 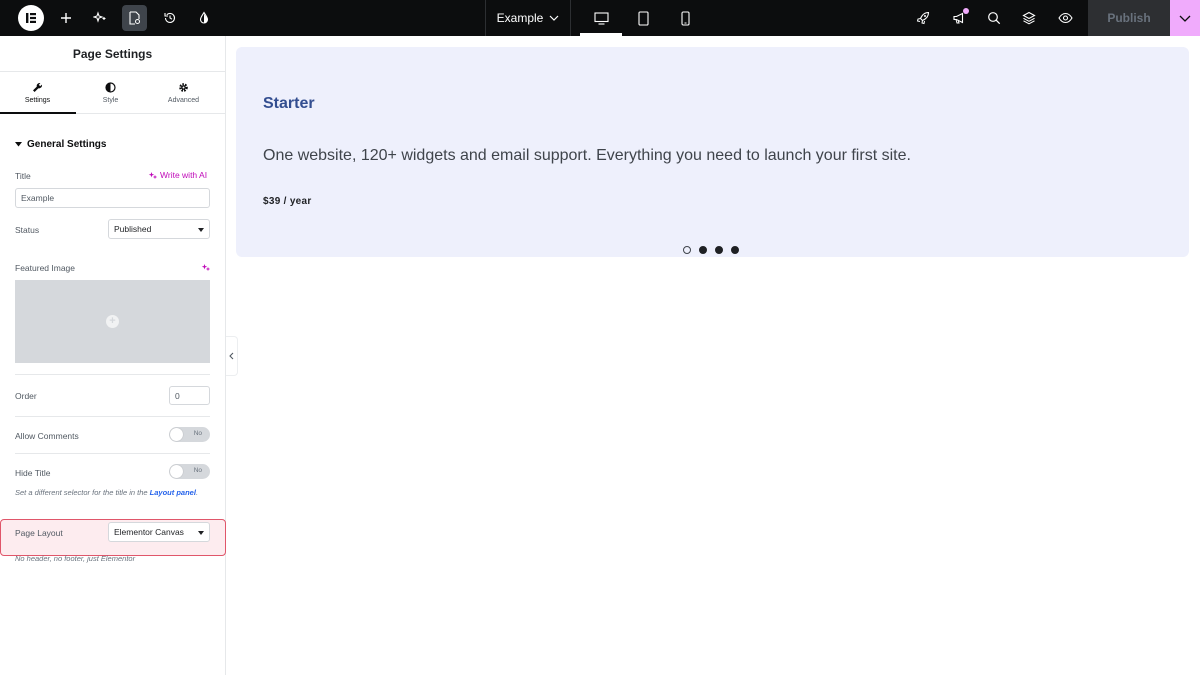 I want to click on page-layout-help: No header, no footer, just Elementor, so click(x=75, y=558).